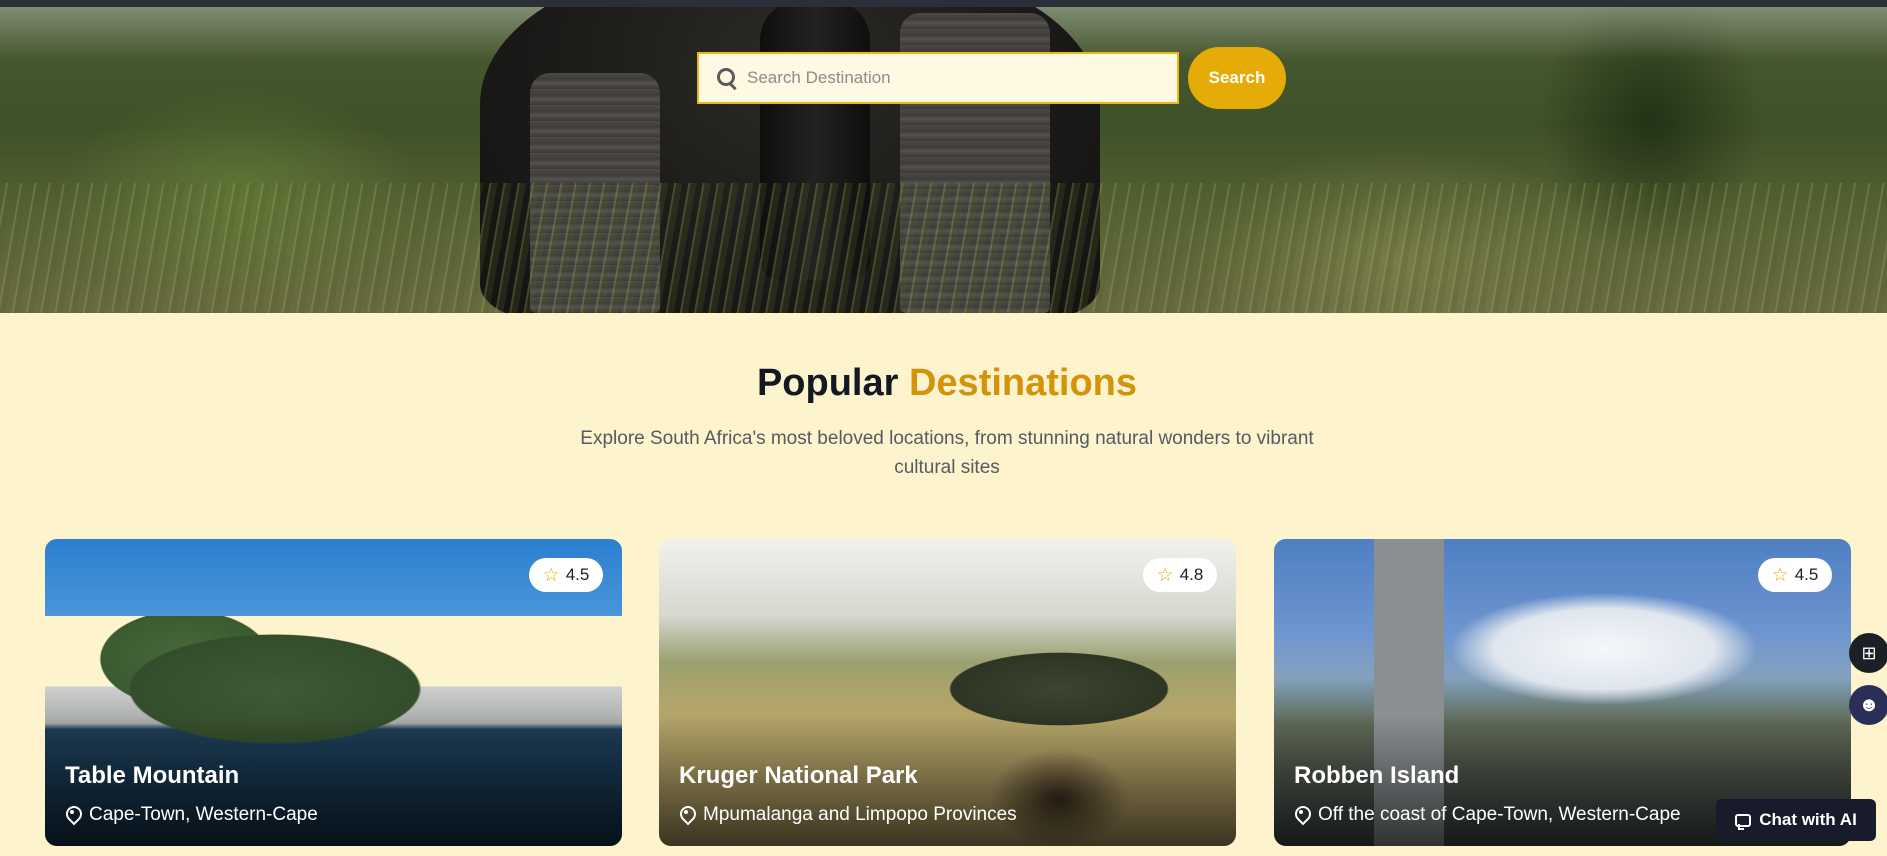 The image size is (1887, 856). Describe the element at coordinates (1868, 653) in the screenshot. I see `grid-icon: ⊞` at that location.